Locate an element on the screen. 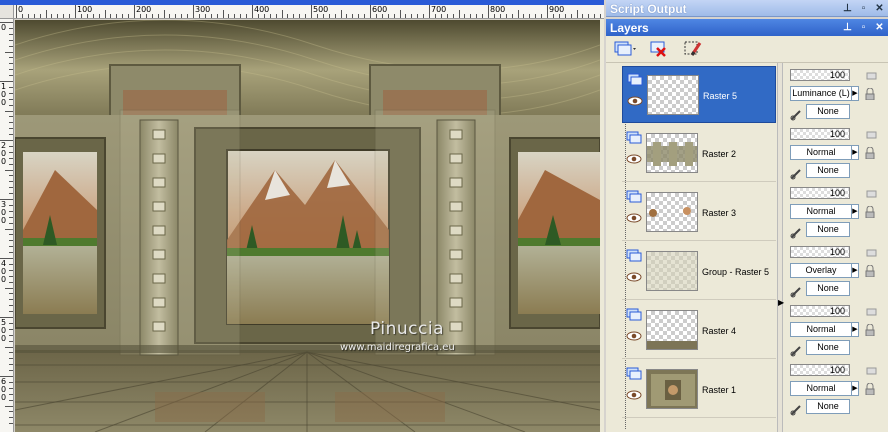 The image size is (888, 432). layer-properties-row: 100 Overlay ▶ None is located at coordinates (838, 271).